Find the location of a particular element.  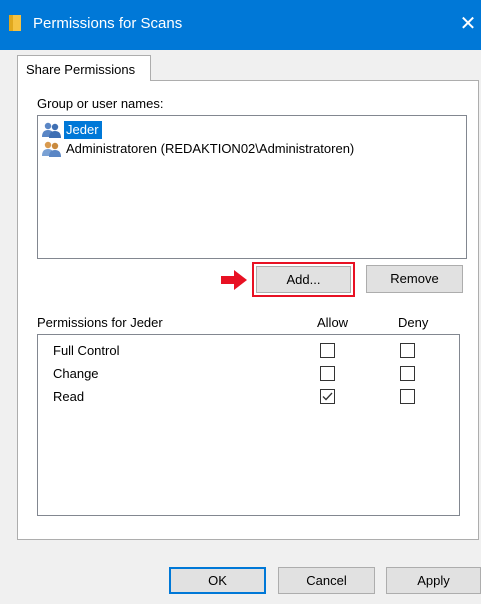

permissions-for-label: Permissions for Jeder is located at coordinates (100, 322).